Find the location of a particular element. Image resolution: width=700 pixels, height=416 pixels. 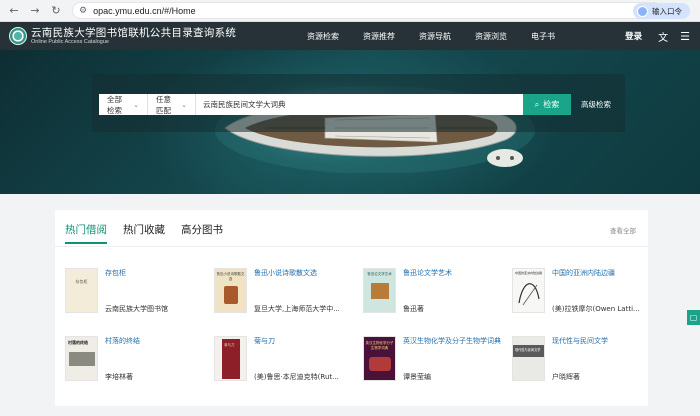

book-title: 村落的终结 is located at coordinates (156, 341).